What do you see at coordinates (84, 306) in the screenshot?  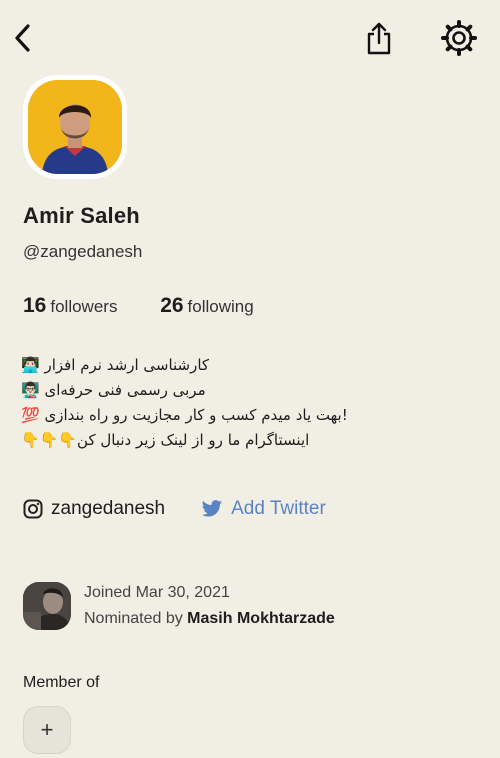 I see `followers-label: followers` at bounding box center [84, 306].